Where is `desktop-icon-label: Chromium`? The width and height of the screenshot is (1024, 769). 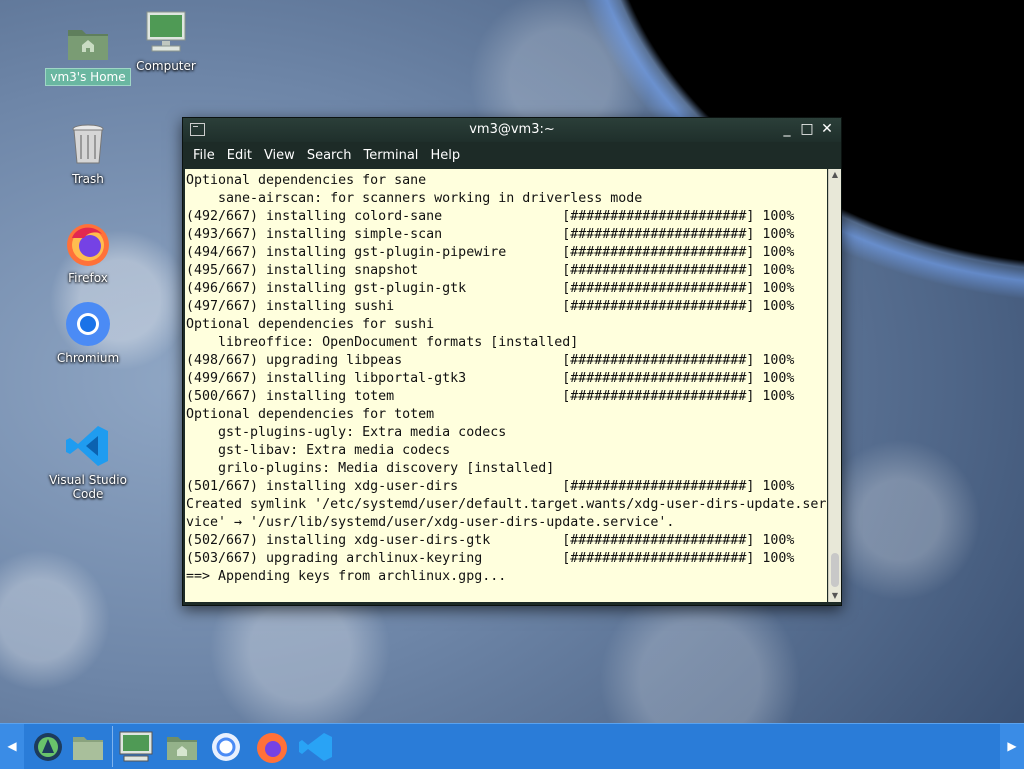 desktop-icon-label: Chromium is located at coordinates (88, 358).